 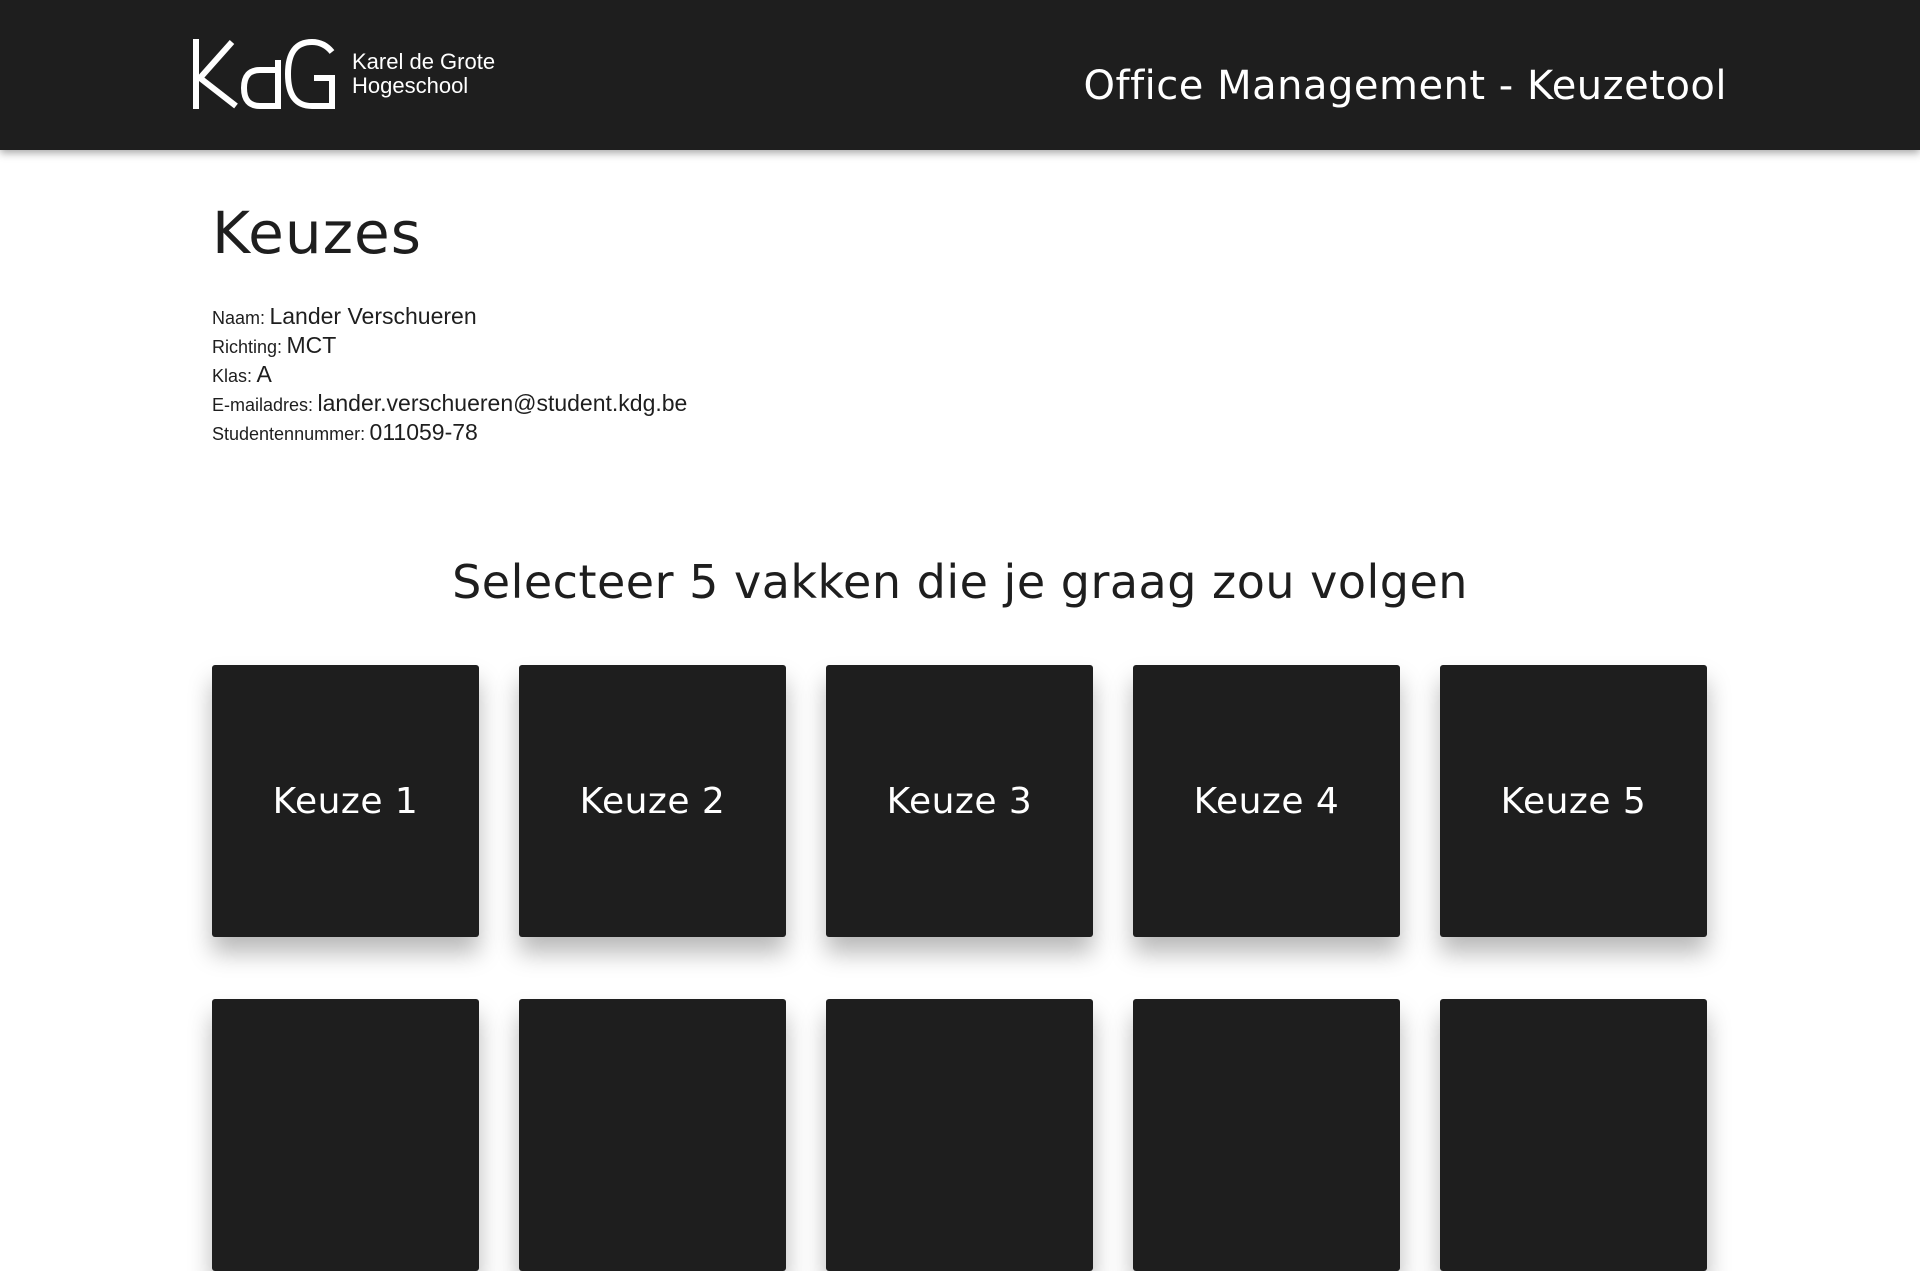 I want to click on klas-label: Klas:, so click(x=232, y=376).